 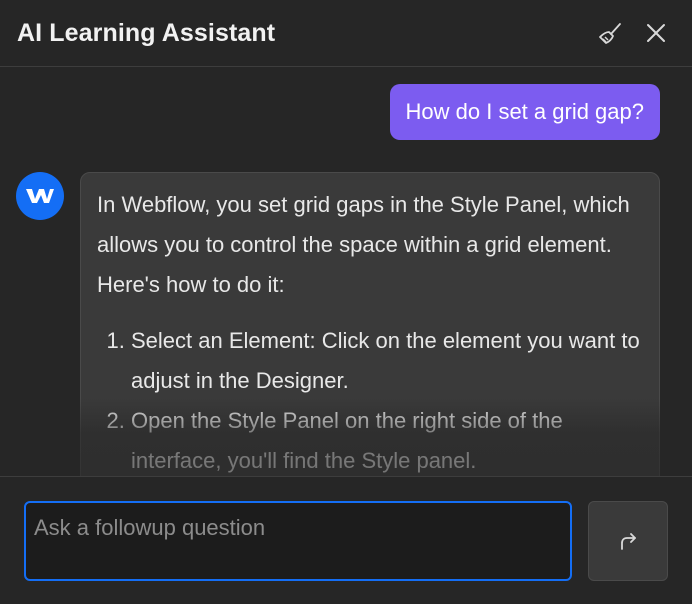 I want to click on close-button, so click(x=656, y=33).